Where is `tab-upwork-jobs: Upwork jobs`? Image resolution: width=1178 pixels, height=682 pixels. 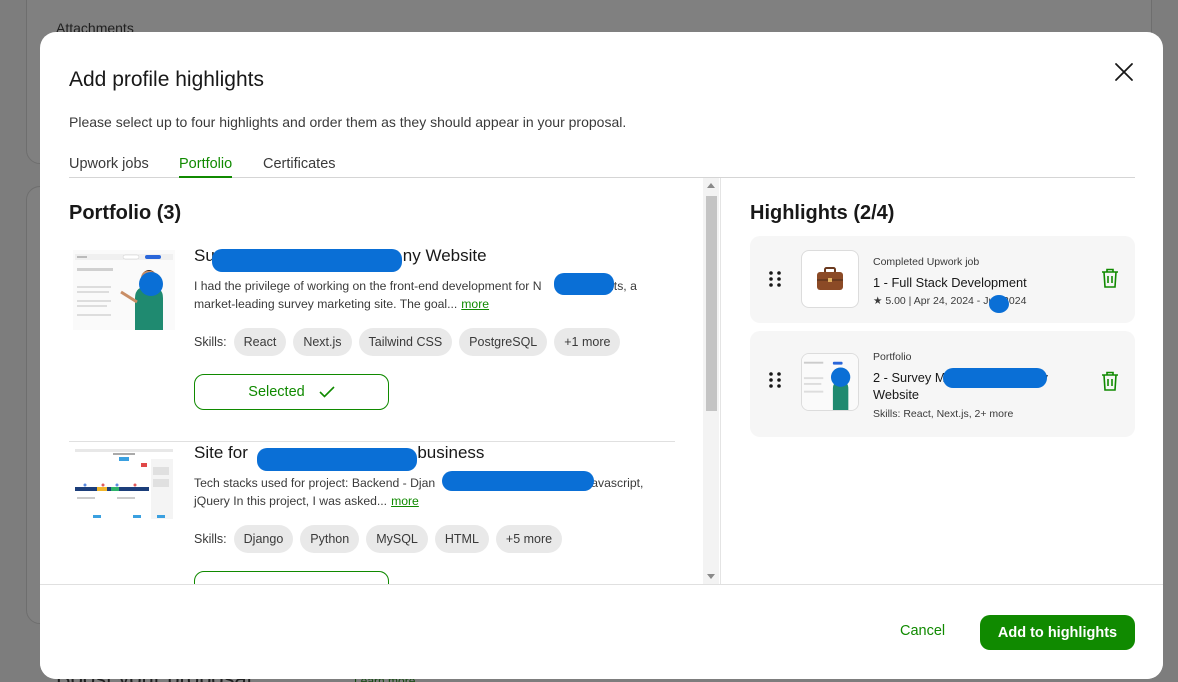 tab-upwork-jobs: Upwork jobs is located at coordinates (109, 167).